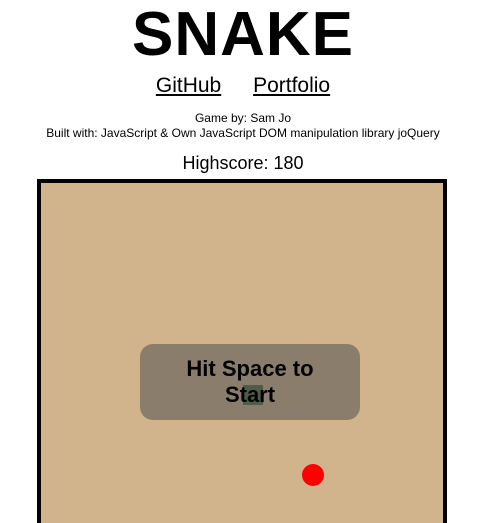 The width and height of the screenshot is (486, 523). Describe the element at coordinates (243, 163) in the screenshot. I see `highscore: Highscore: 180` at that location.